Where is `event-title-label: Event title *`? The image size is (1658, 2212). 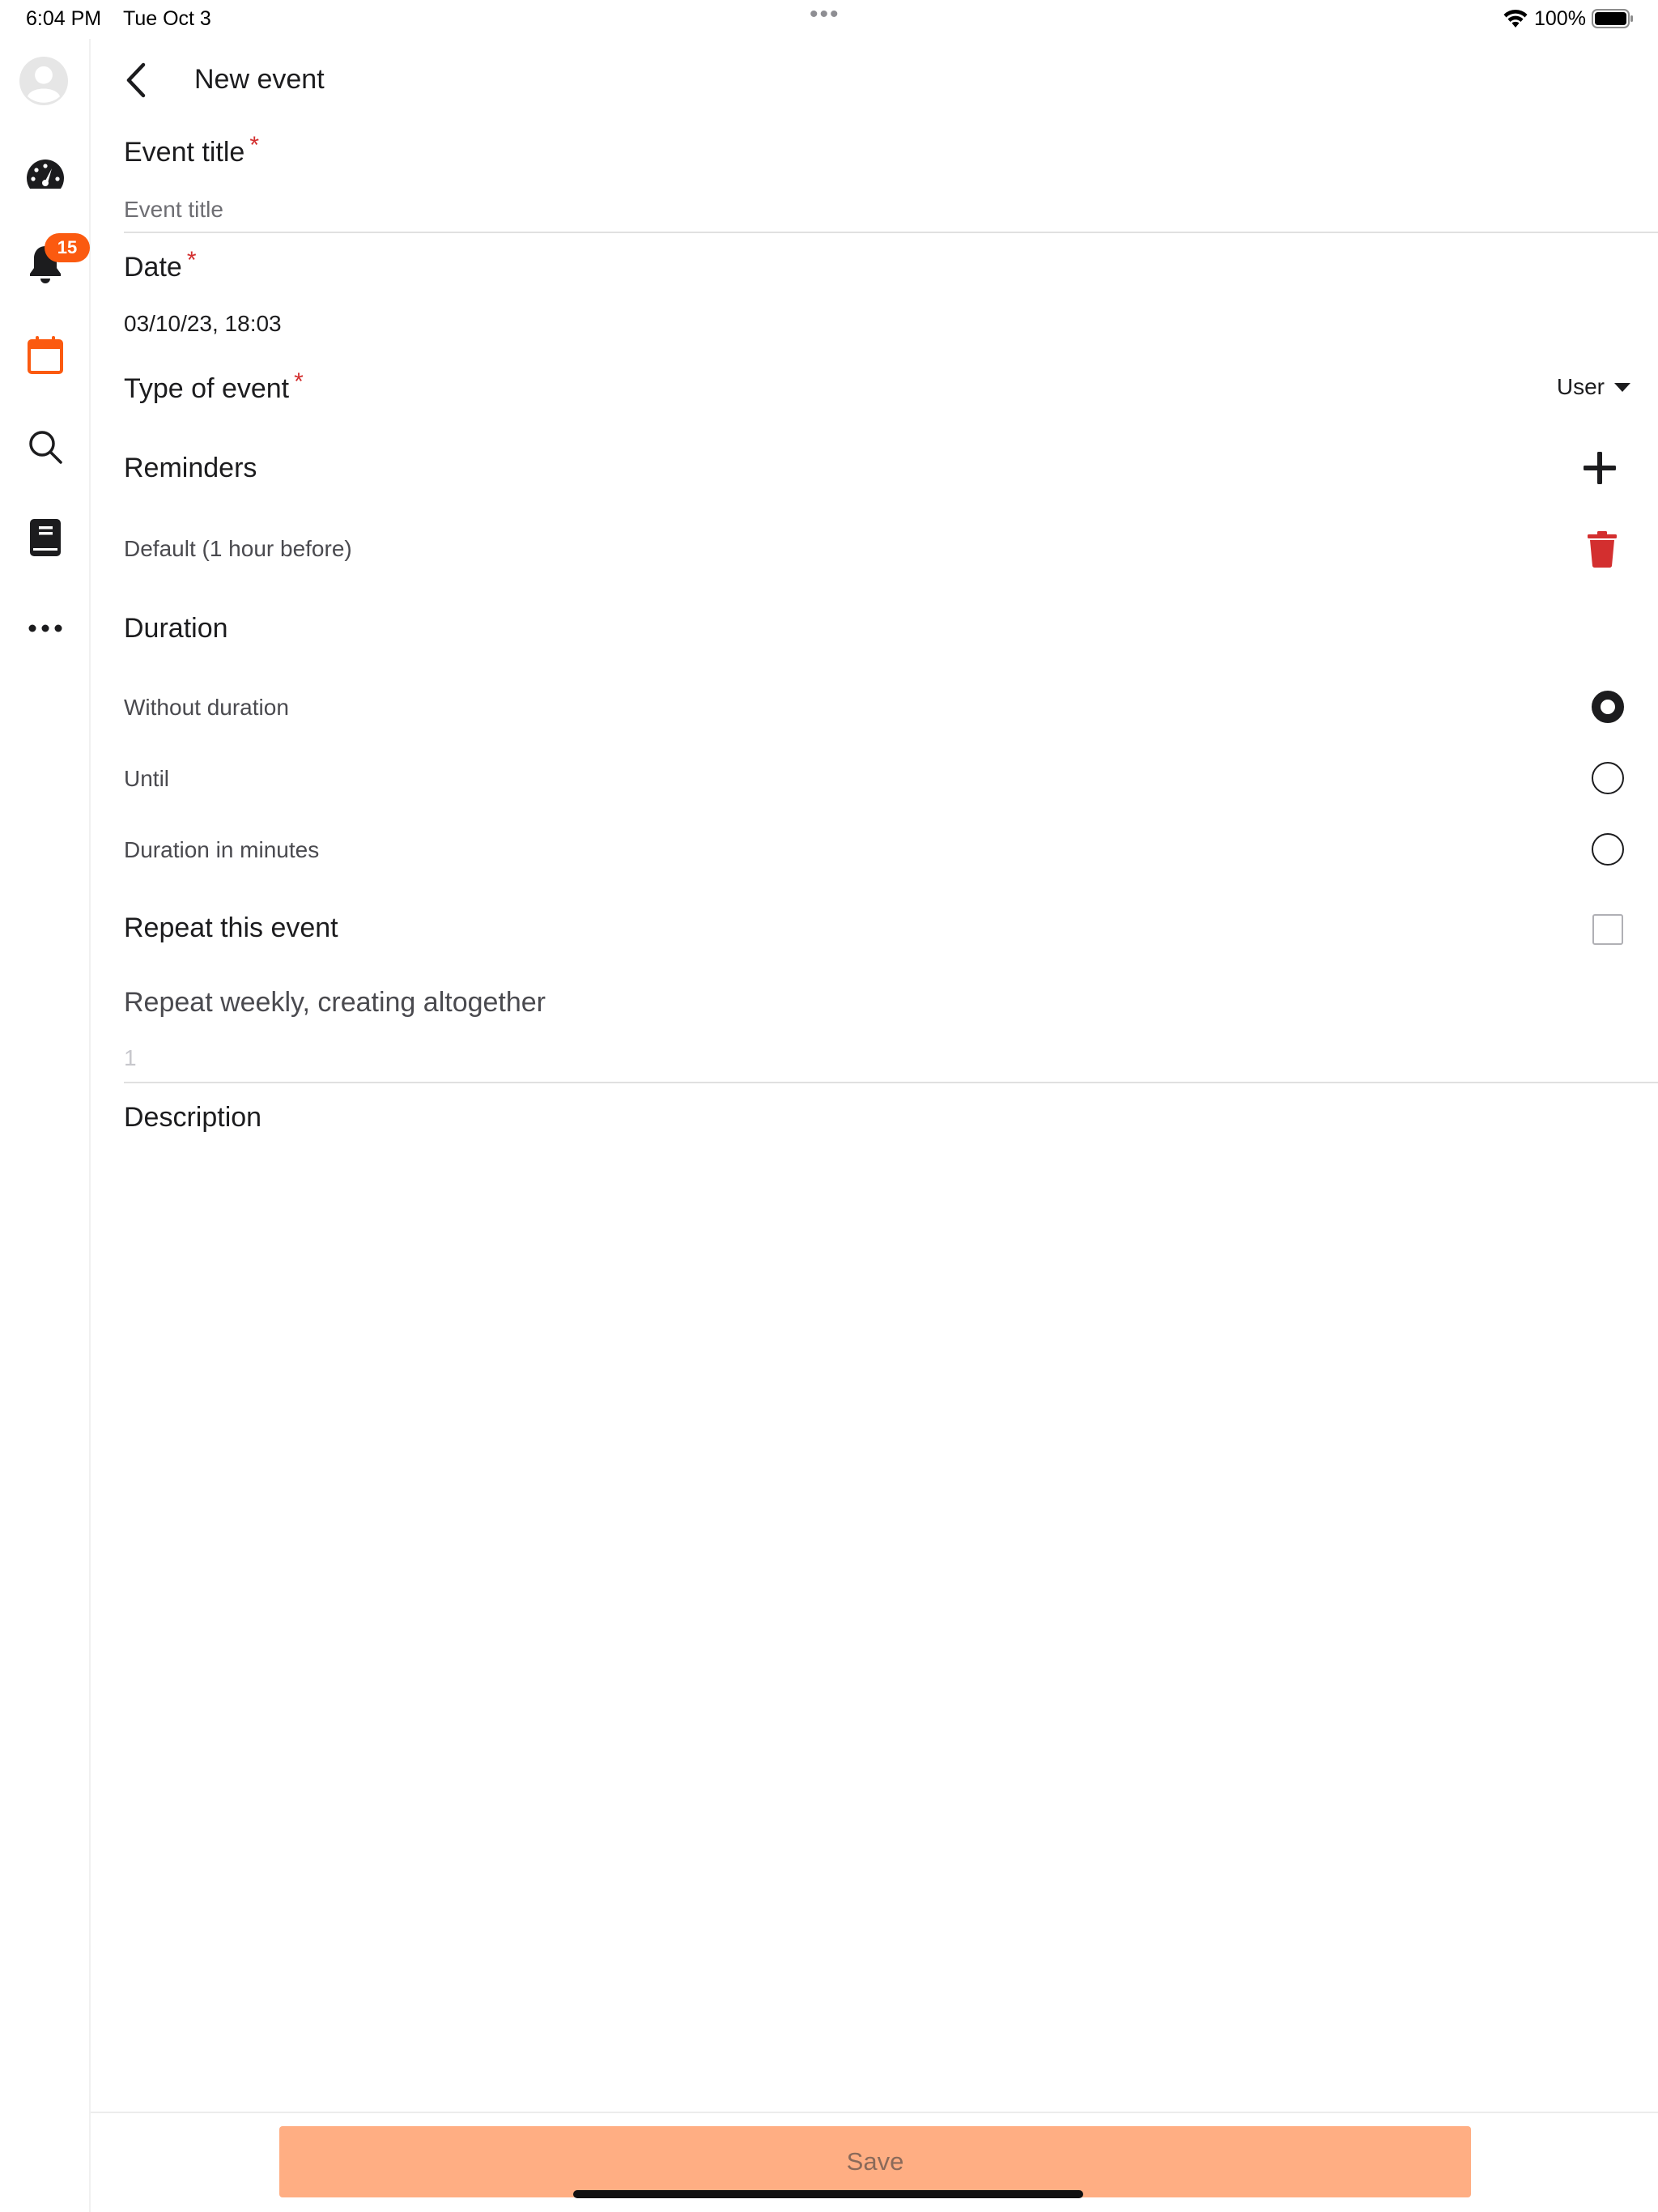 event-title-label: Event title * is located at coordinates (191, 151).